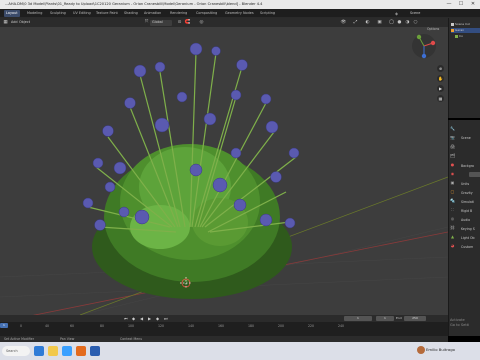 This screenshot has width=480, height=360. I want to click on start-frame-field: 1, so click(385, 318).